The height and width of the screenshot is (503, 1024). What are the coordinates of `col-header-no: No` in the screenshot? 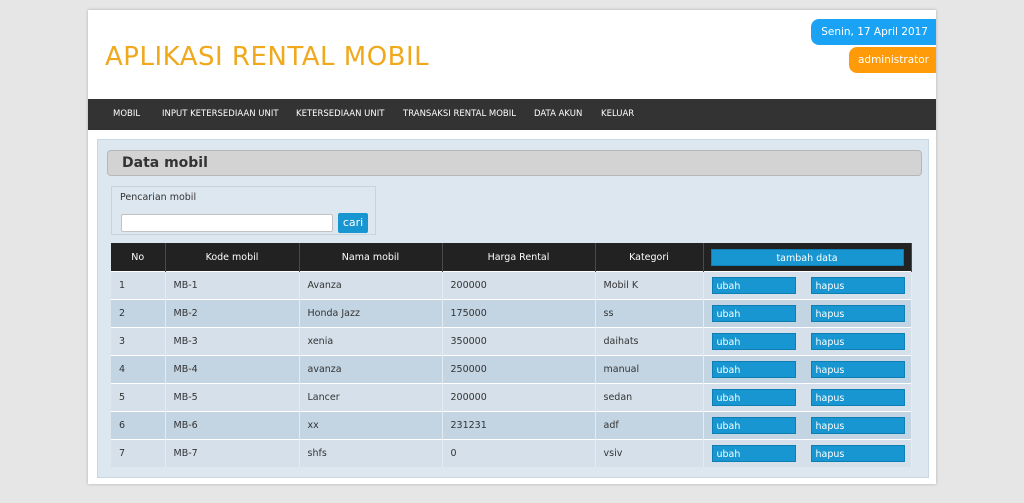 It's located at (138, 257).